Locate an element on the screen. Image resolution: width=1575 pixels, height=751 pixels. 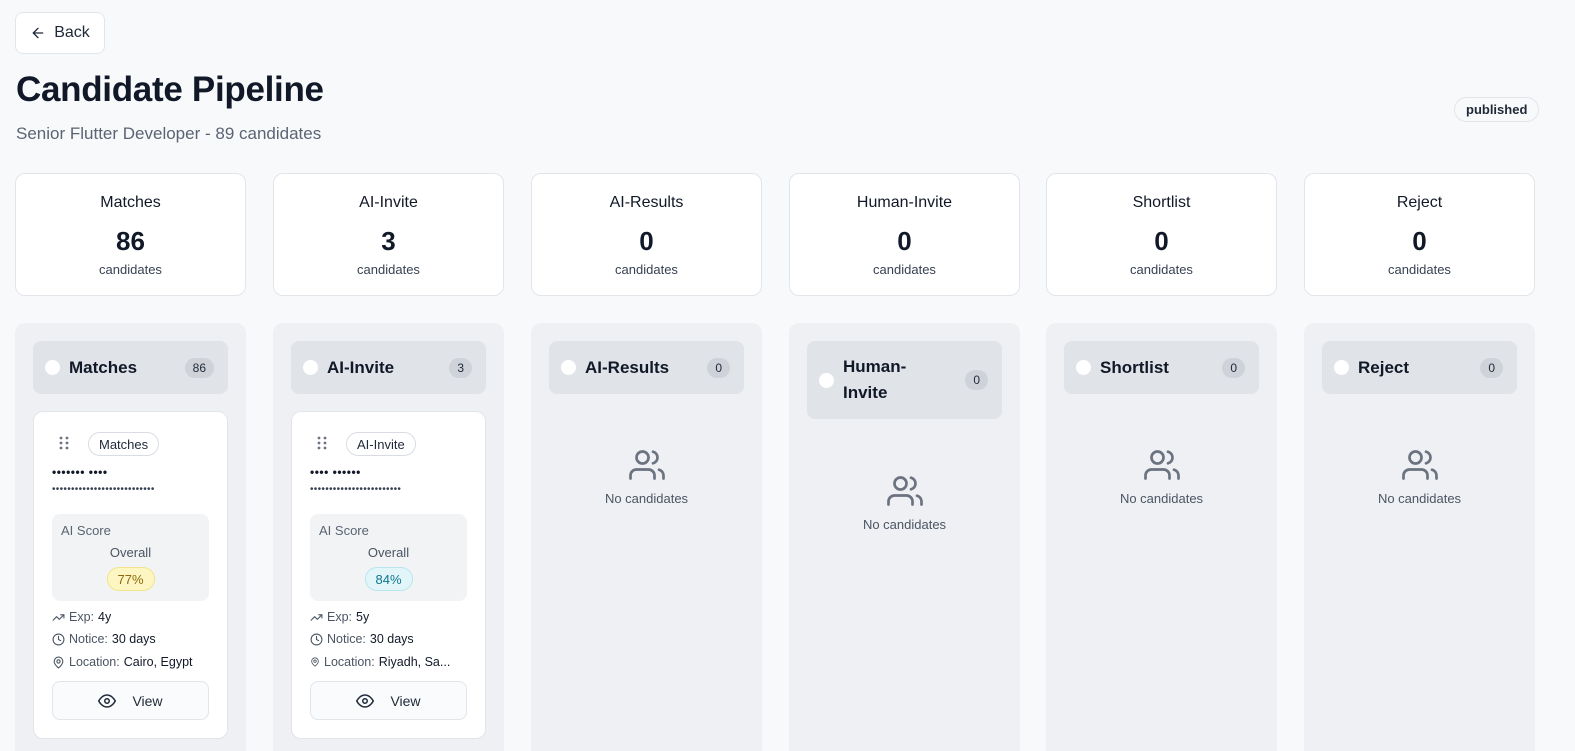
candidate-email-masked: •••••••••••••••••••••••• is located at coordinates (356, 489).